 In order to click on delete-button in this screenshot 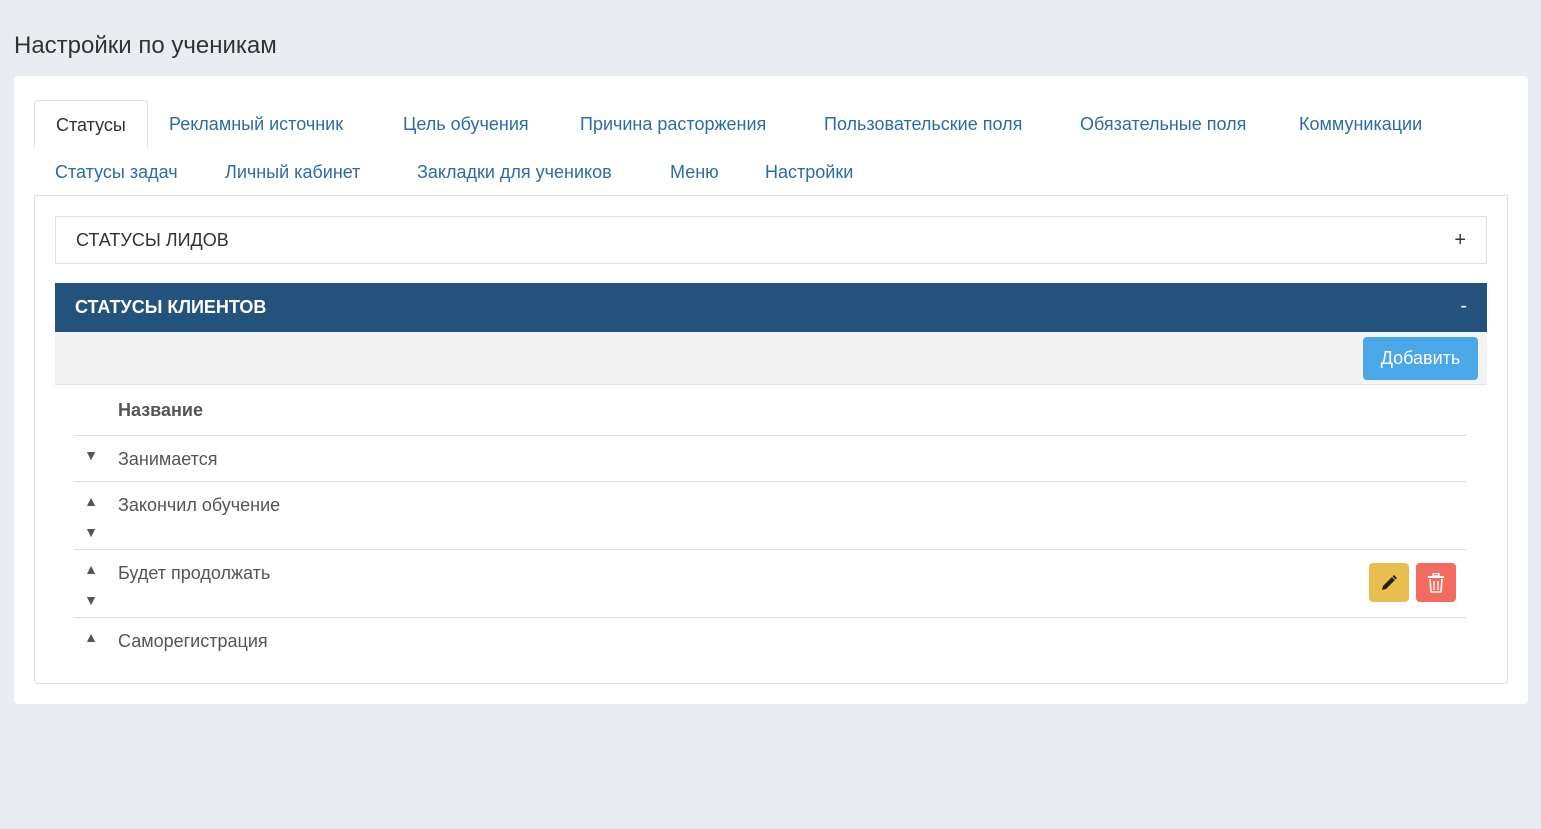, I will do `click(1436, 582)`.